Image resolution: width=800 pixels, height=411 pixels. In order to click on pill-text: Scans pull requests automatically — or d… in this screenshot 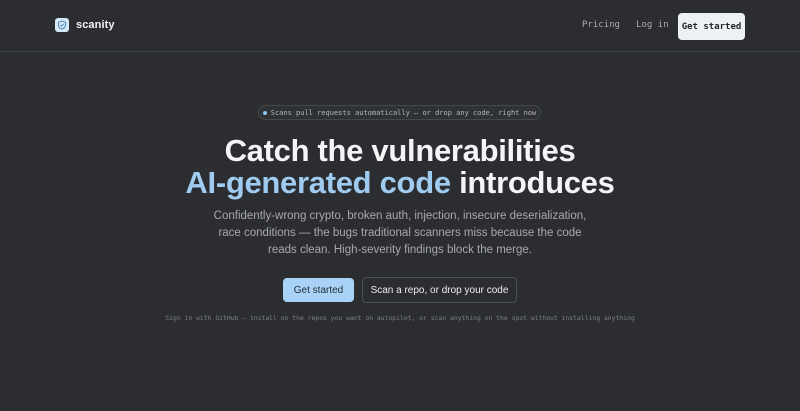, I will do `click(403, 112)`.